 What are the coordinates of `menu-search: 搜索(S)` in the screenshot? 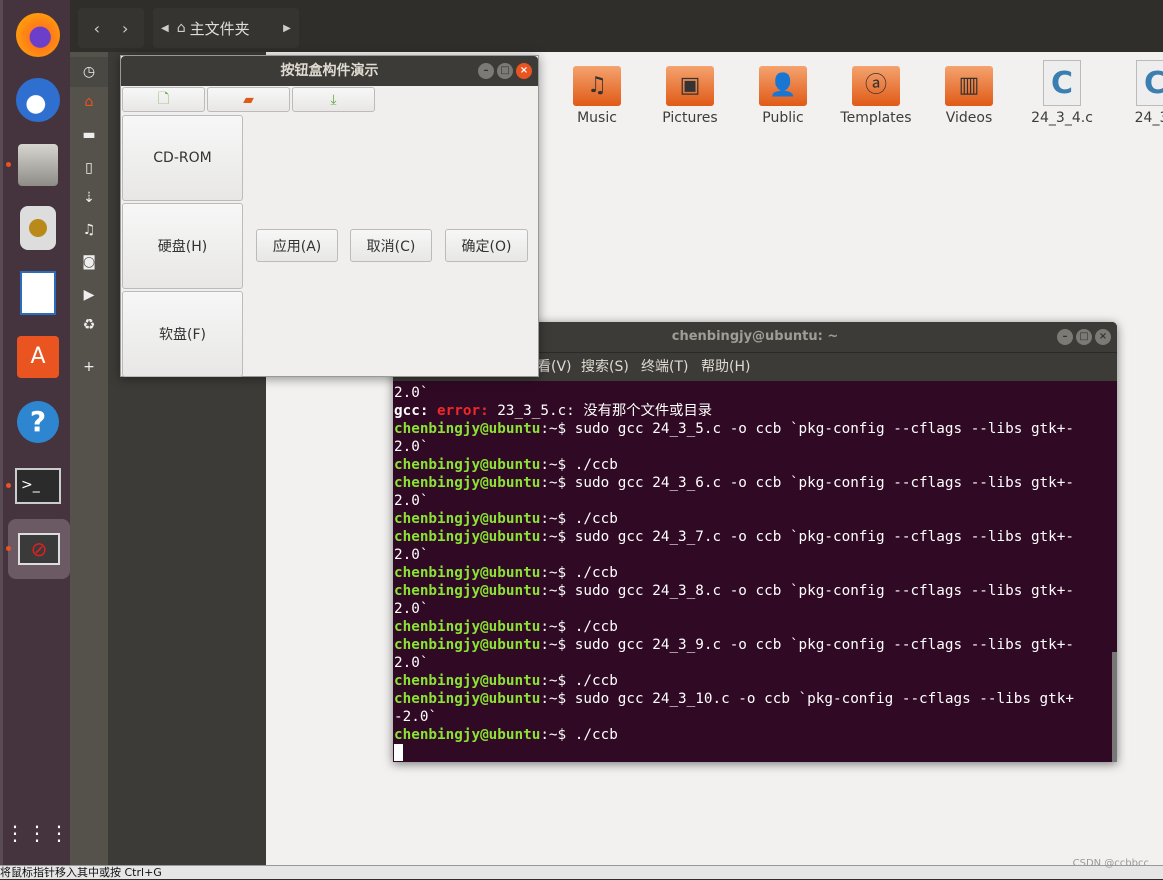 It's located at (605, 367).